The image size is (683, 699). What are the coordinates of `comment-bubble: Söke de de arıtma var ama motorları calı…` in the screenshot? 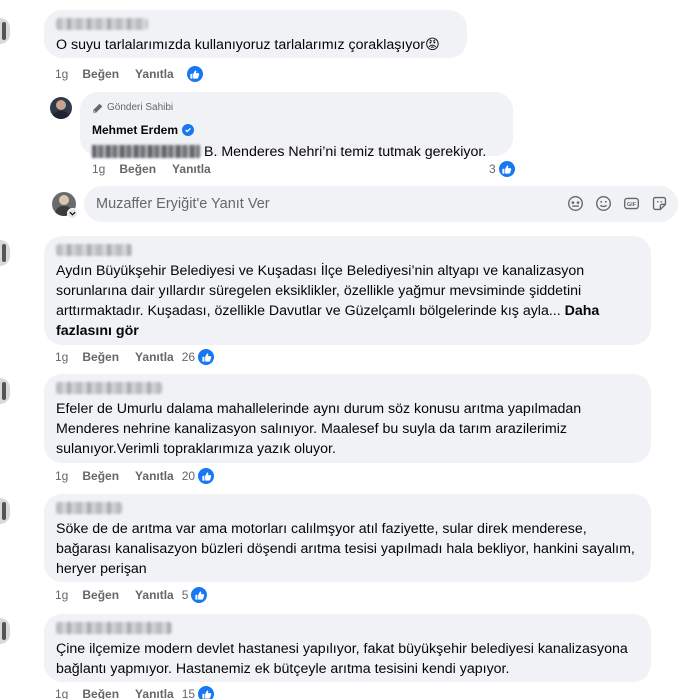 It's located at (347, 538).